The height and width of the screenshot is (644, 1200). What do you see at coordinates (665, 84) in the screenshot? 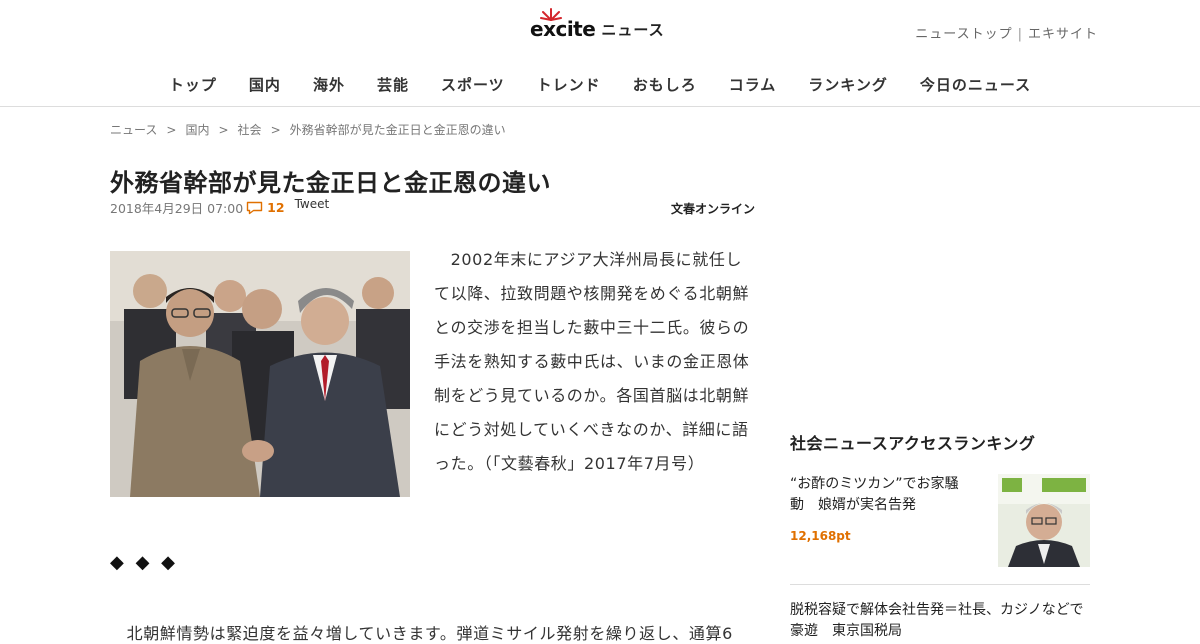
I see `nav-fun: おもしろ` at bounding box center [665, 84].